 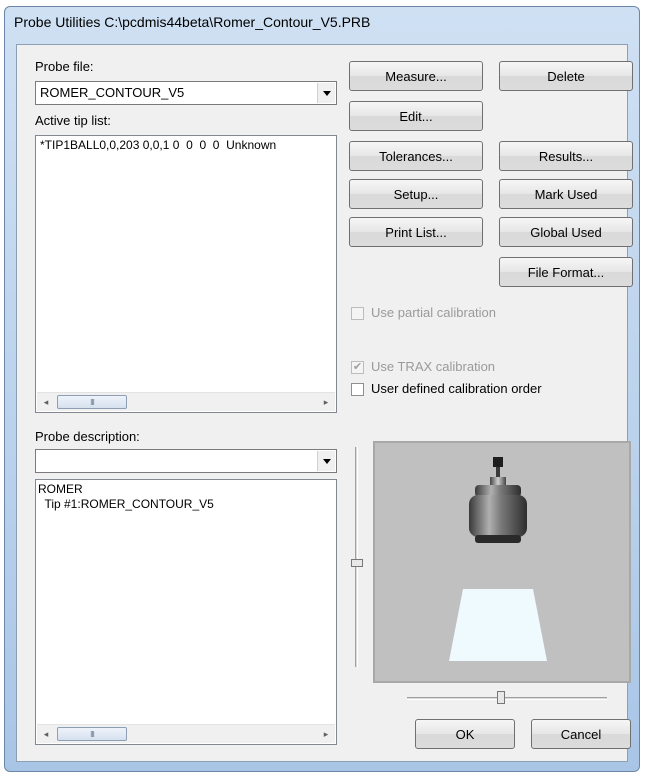 I want to click on probe-description-label: Probe description:, so click(x=87, y=436).